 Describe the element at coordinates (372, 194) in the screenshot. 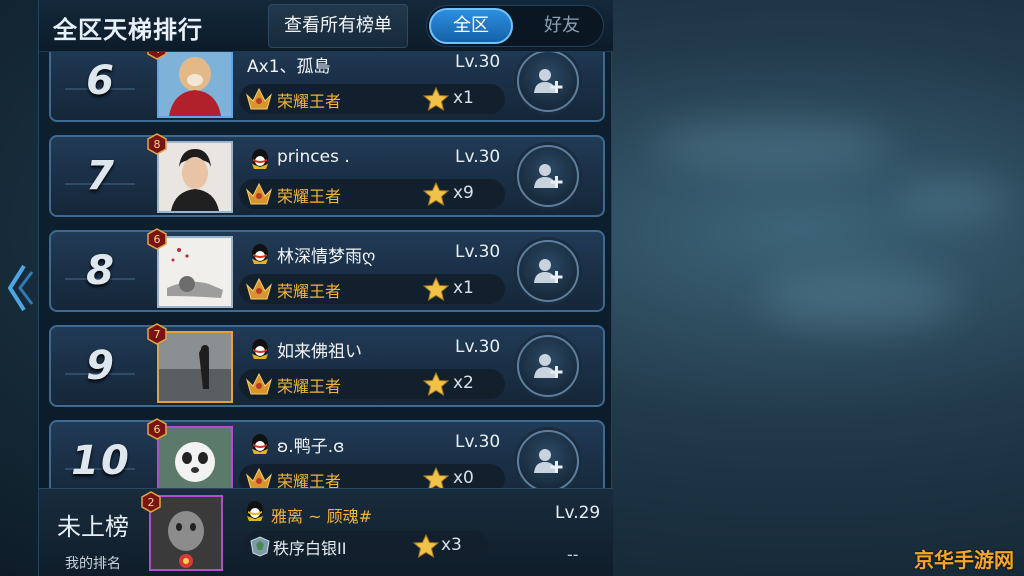

I see `rank-tier-bar: 荣耀王者 x9` at that location.